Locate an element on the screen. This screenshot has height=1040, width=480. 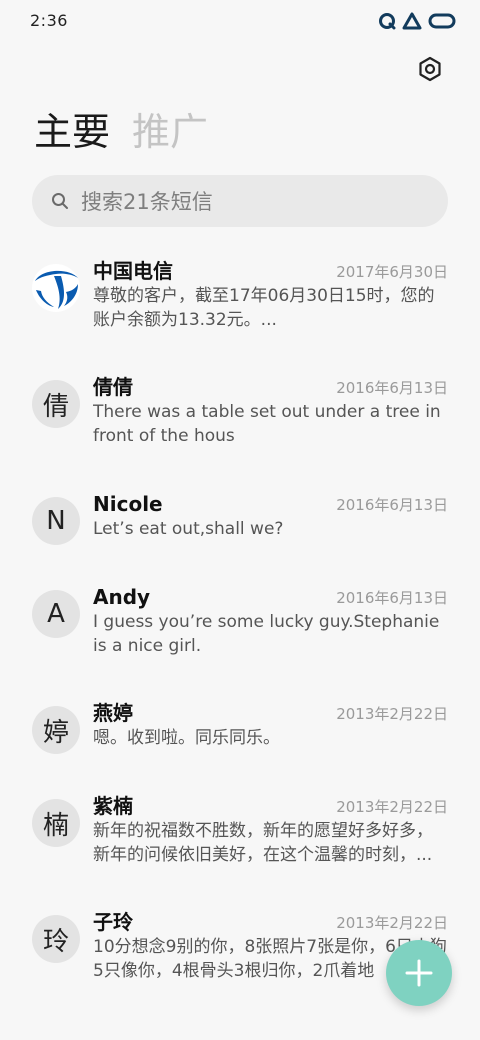
status-time: 2:36 is located at coordinates (49, 20).